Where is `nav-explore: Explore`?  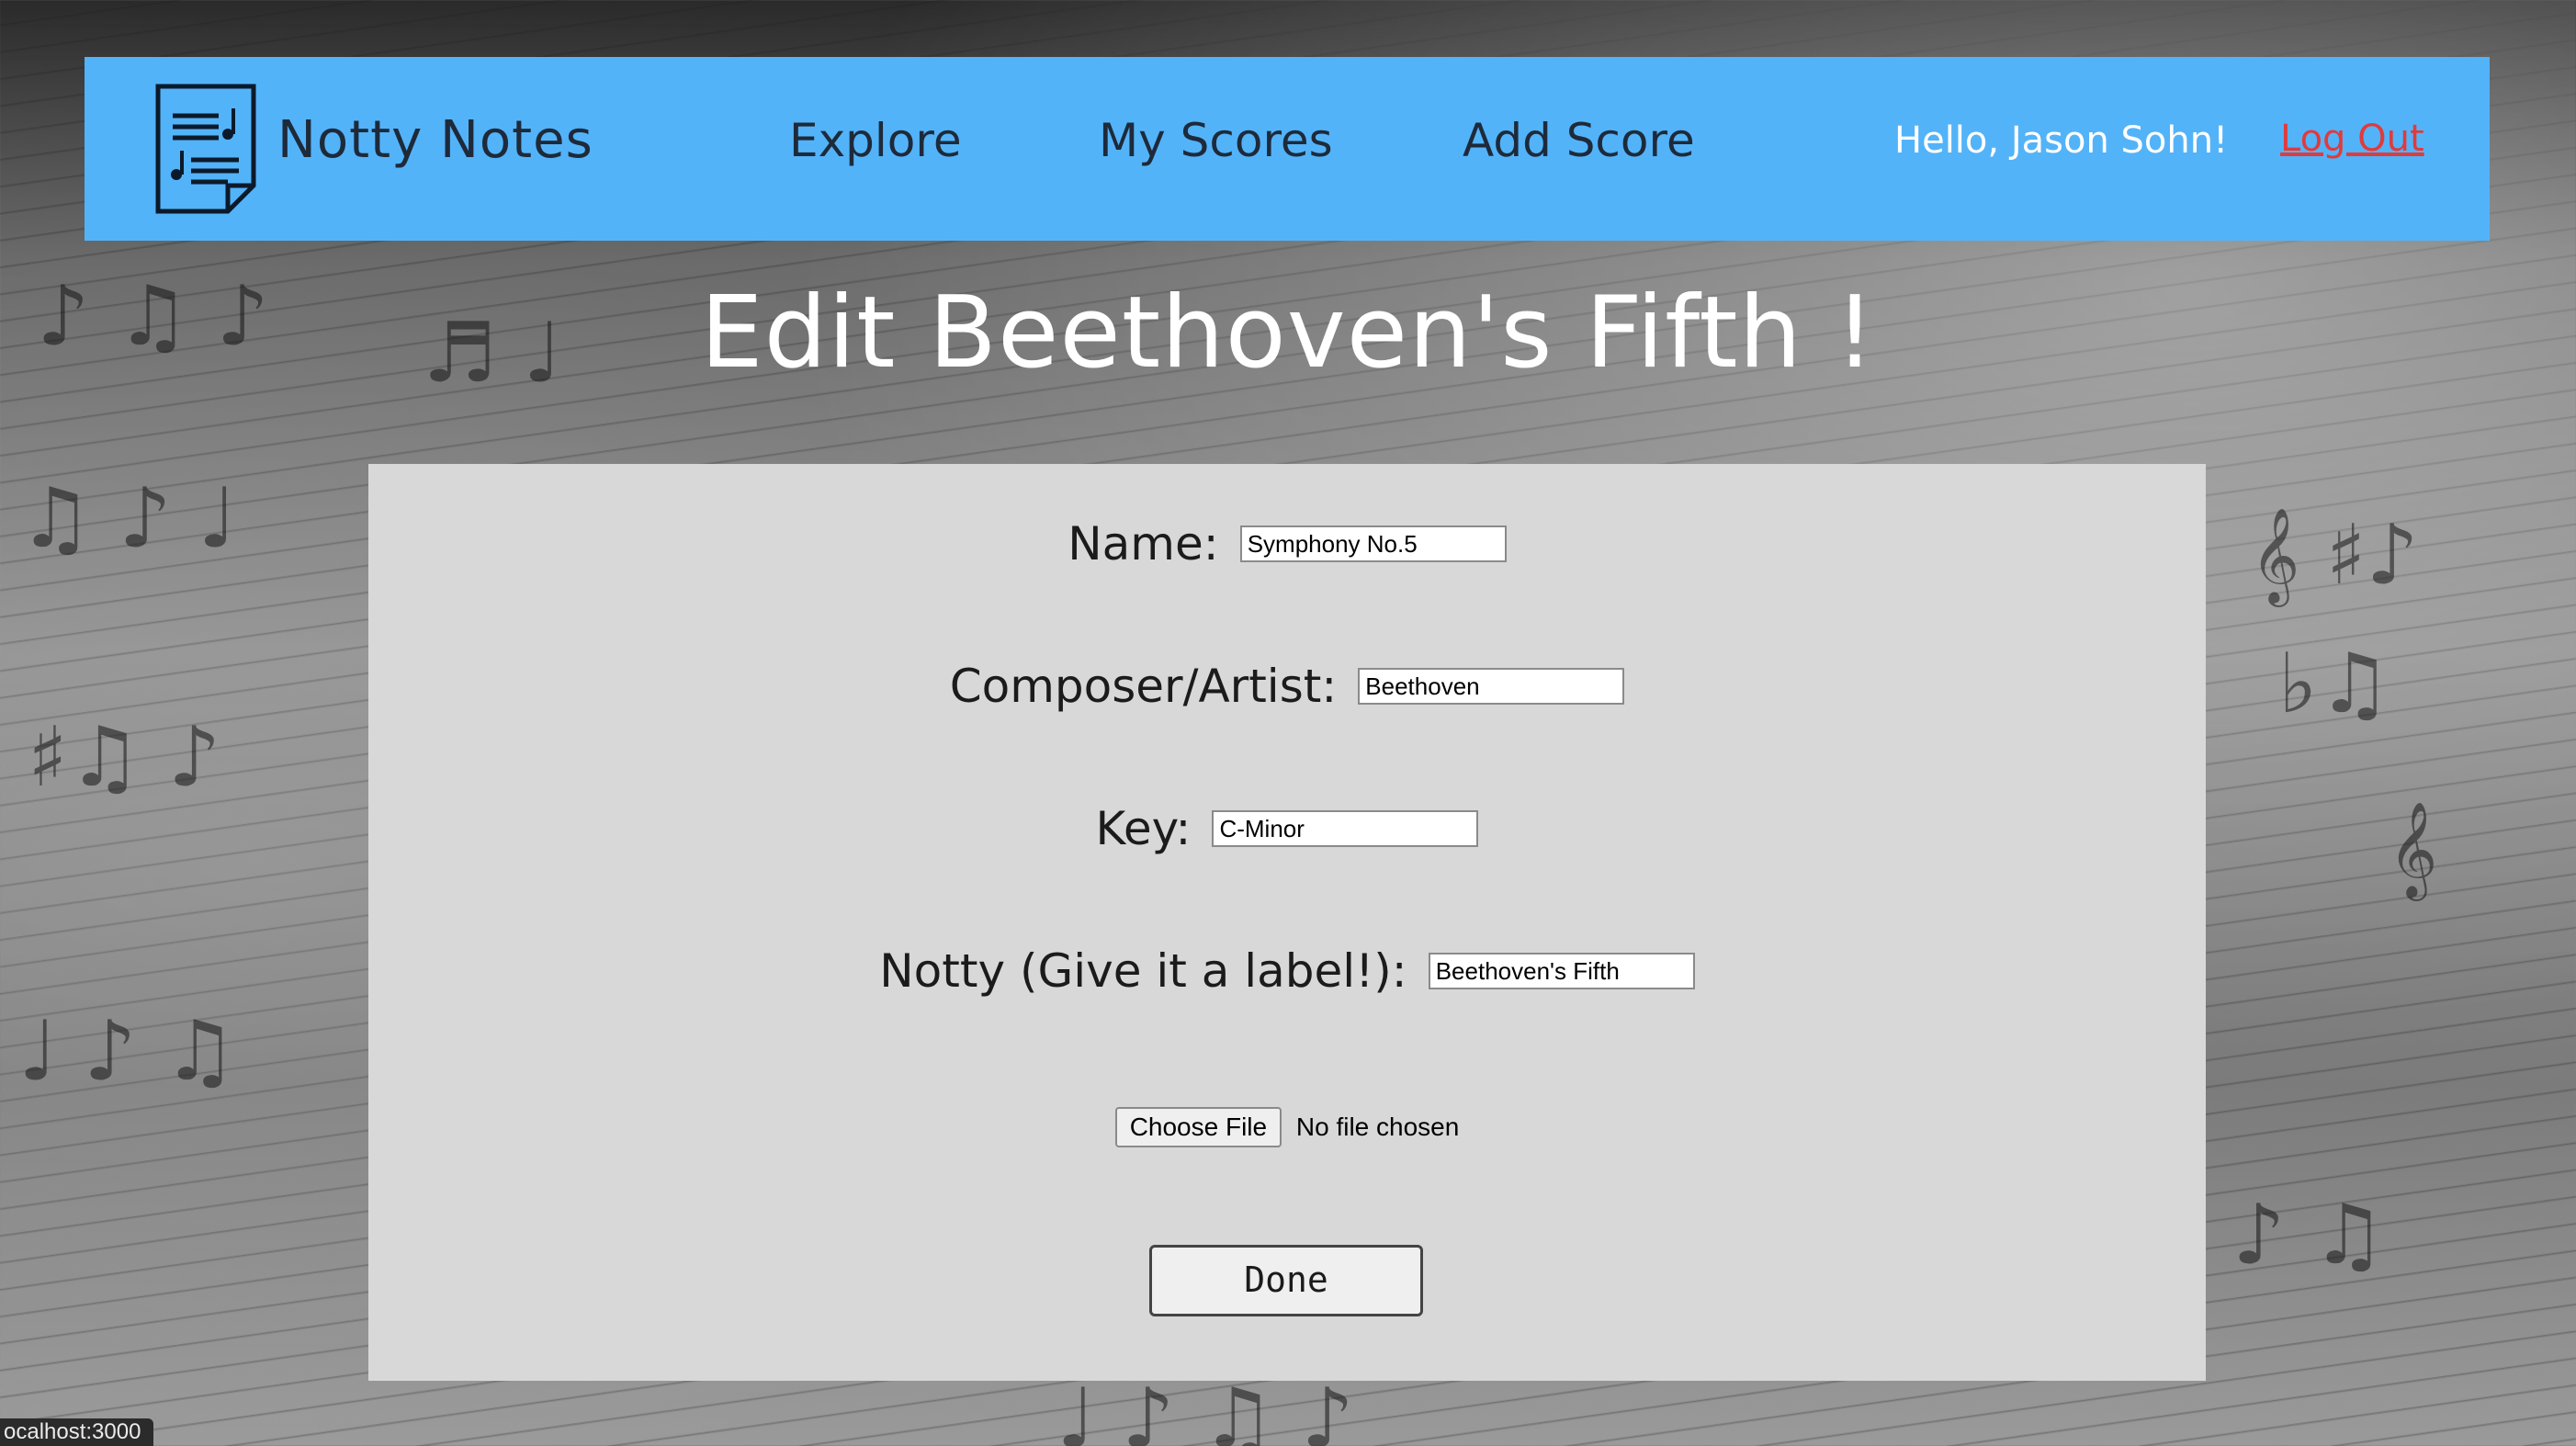
nav-explore: Explore is located at coordinates (875, 140).